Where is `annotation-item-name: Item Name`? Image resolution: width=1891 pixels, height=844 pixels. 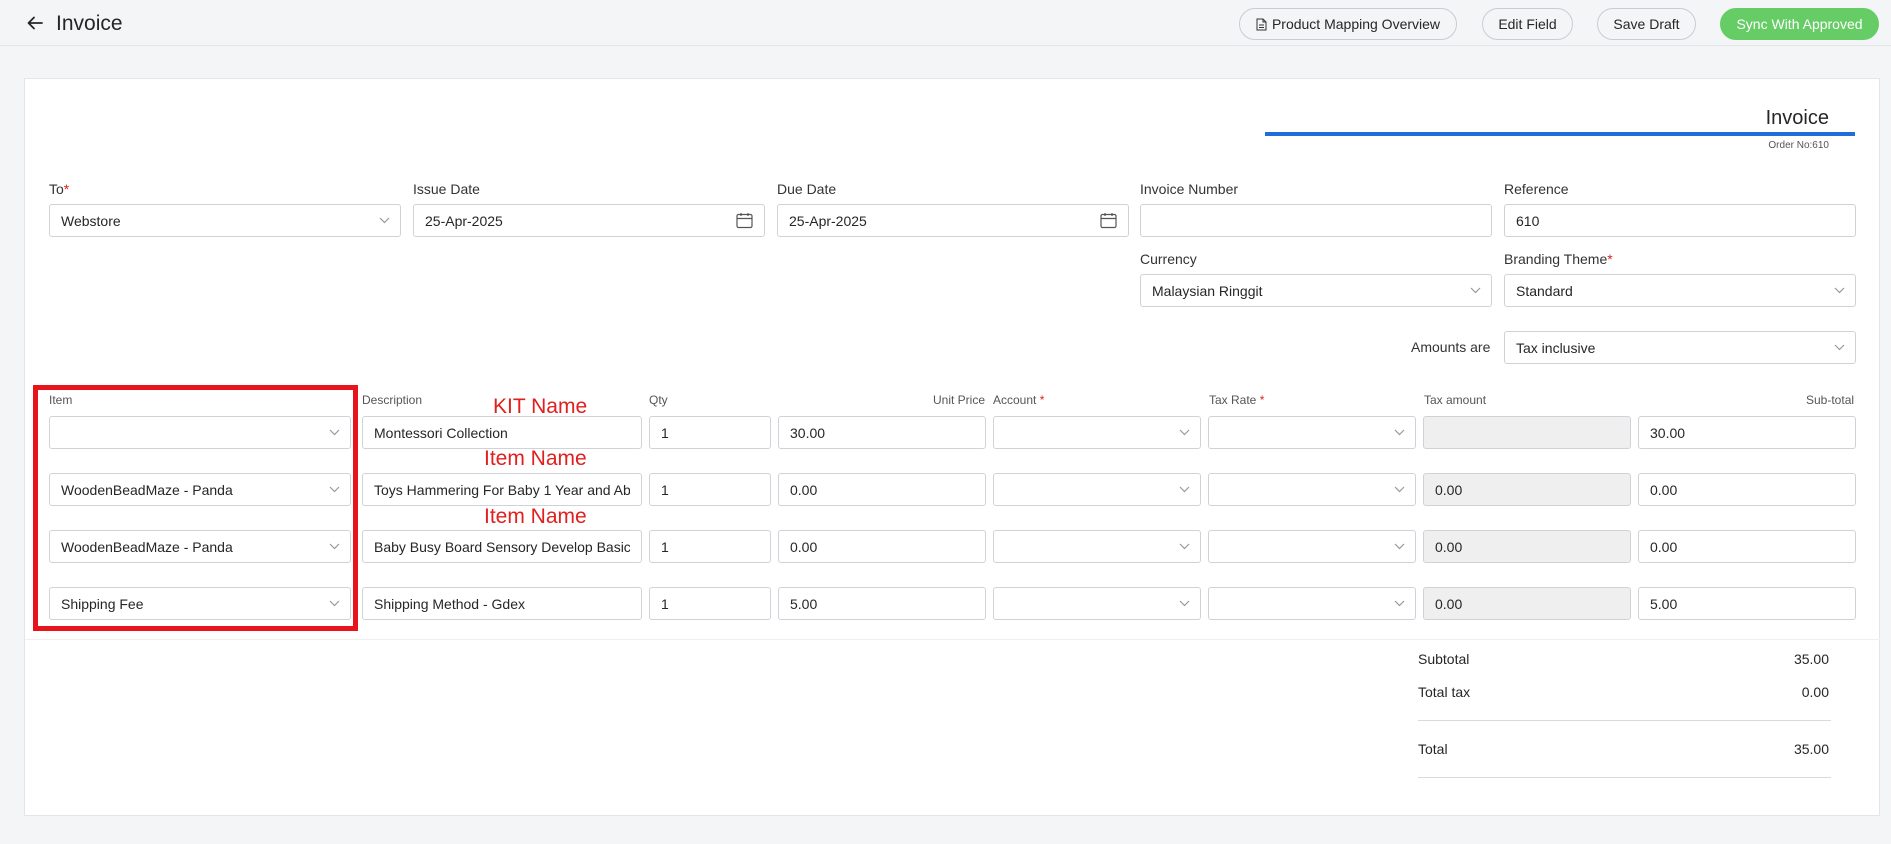
annotation-item-name: Item Name is located at coordinates (535, 516).